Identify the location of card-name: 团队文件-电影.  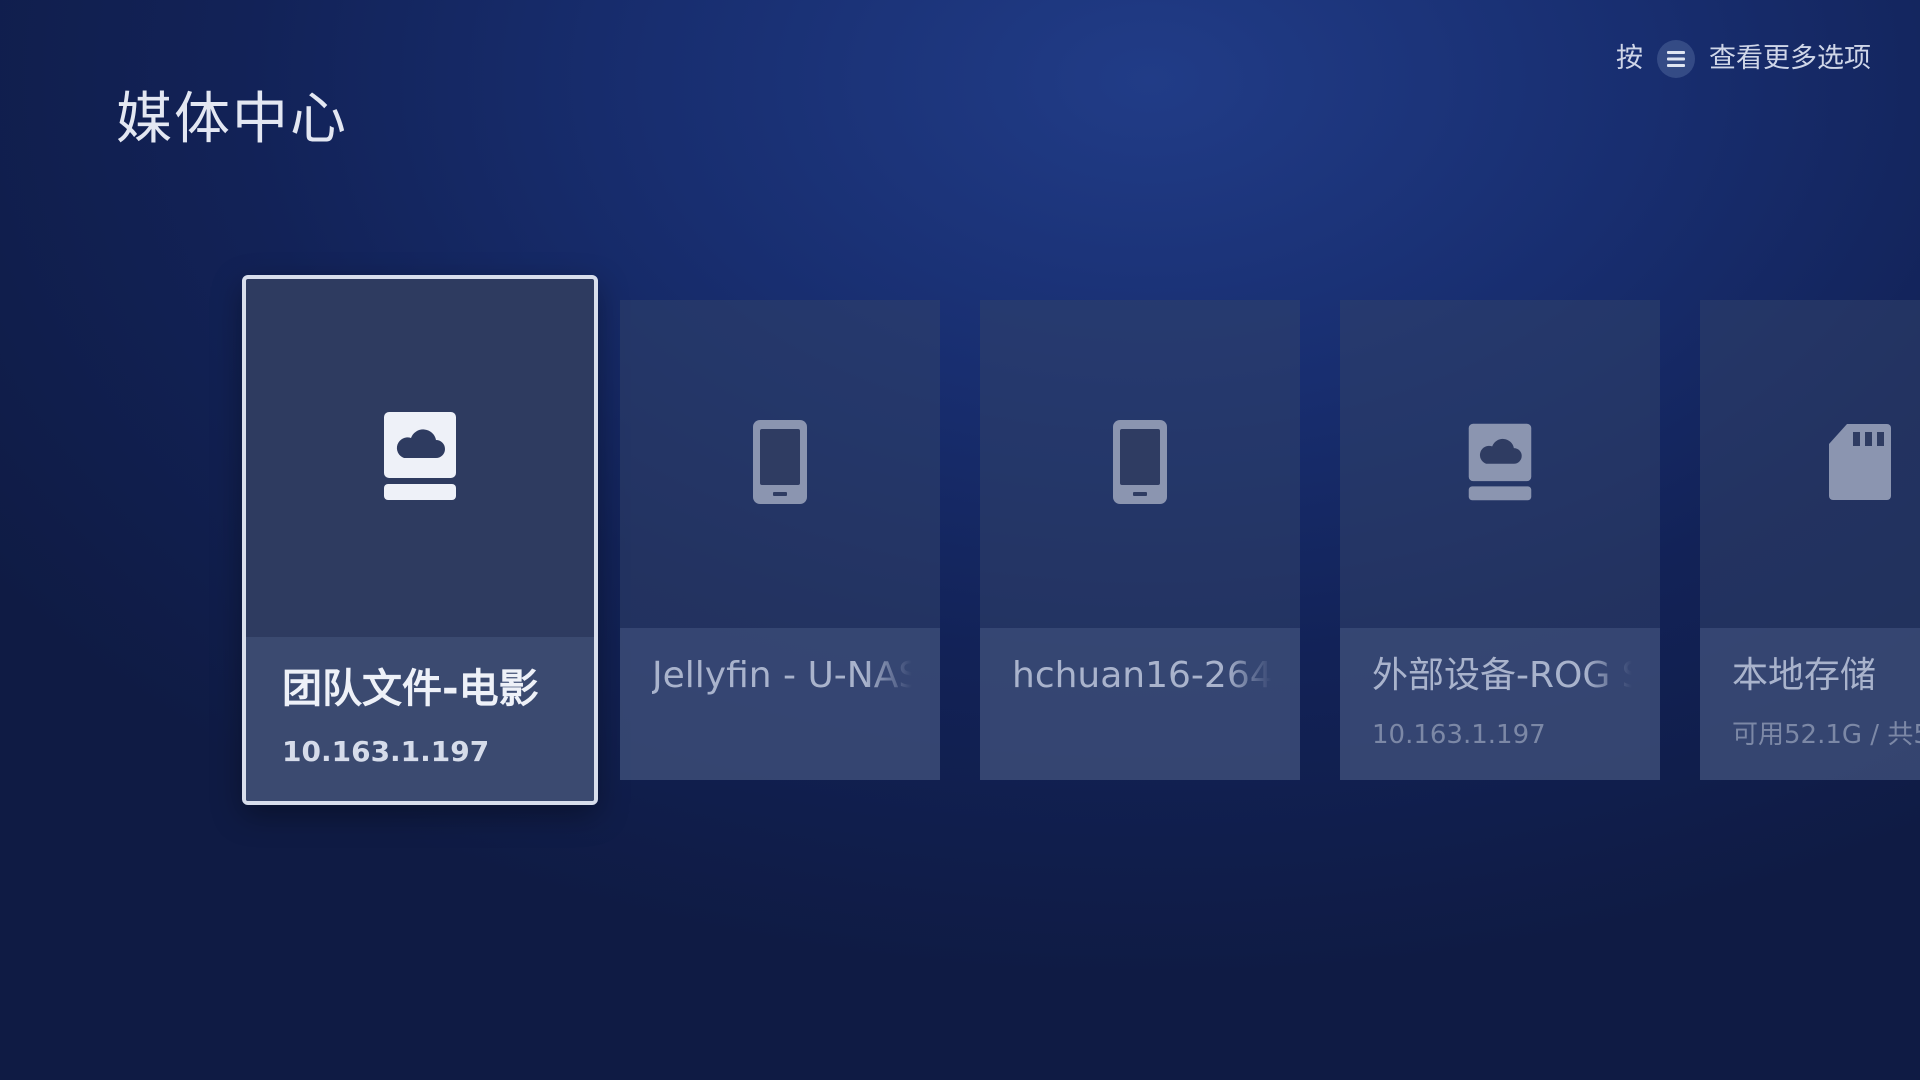
(410, 689).